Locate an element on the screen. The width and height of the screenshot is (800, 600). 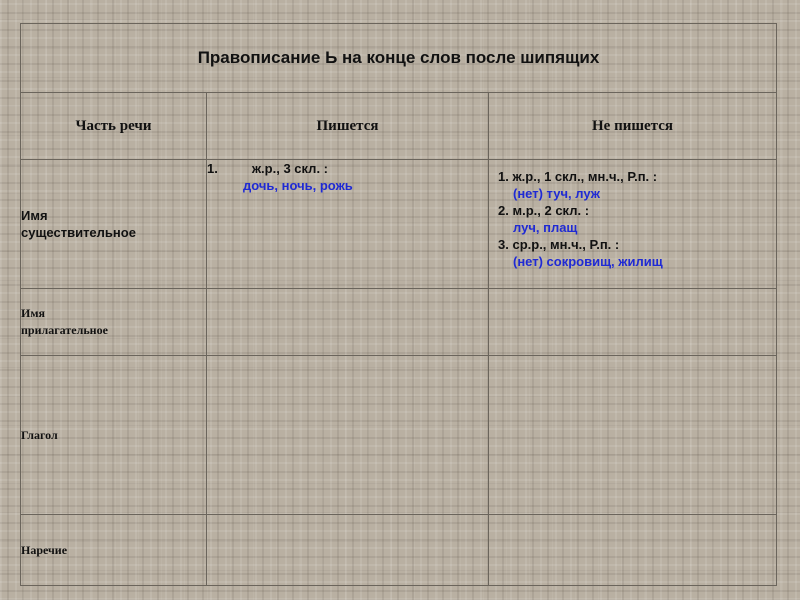
row-label-line: Наречие is located at coordinates (44, 549).